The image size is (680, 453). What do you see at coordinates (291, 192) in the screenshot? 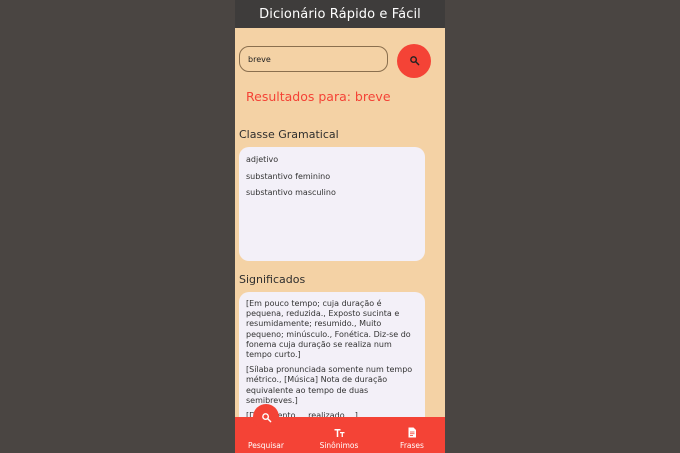
I see `grammar-item: substantivo masculino` at bounding box center [291, 192].